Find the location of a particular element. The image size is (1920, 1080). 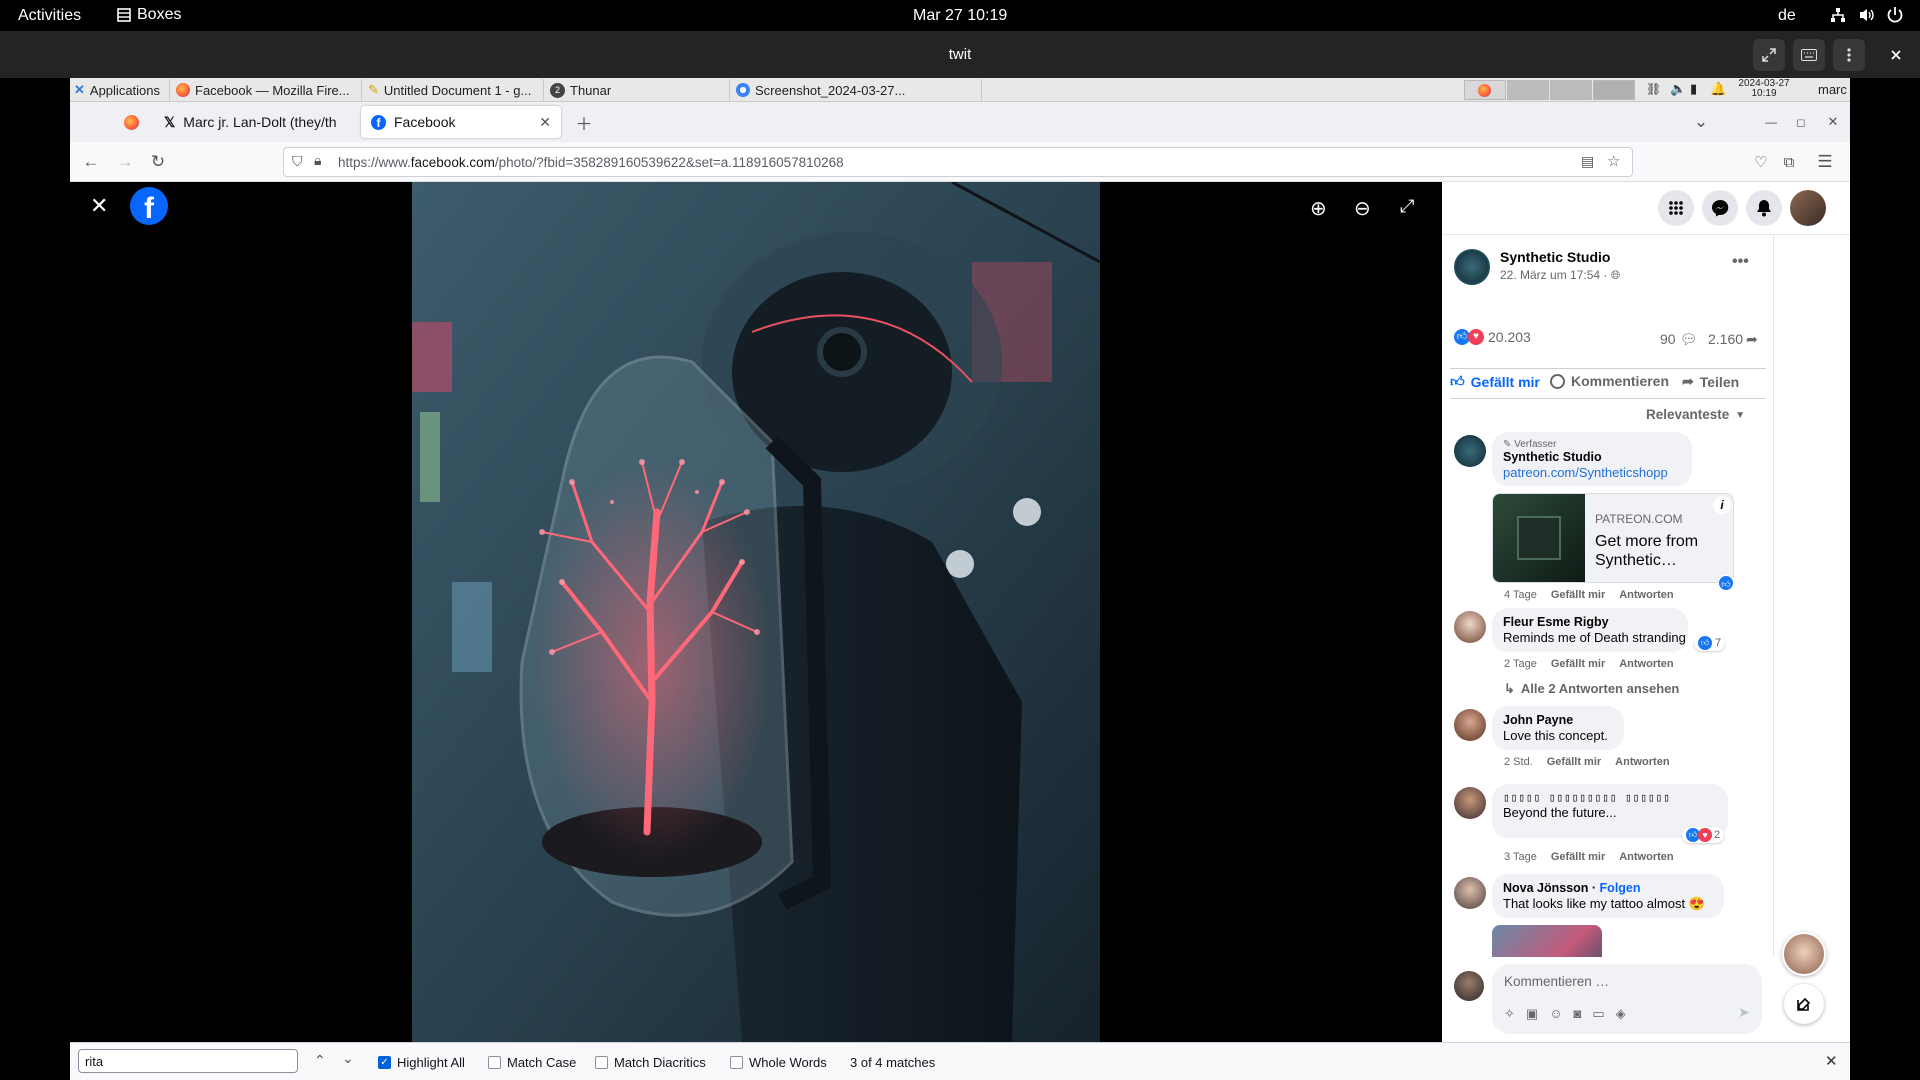

volume-icon is located at coordinates (1867, 15).